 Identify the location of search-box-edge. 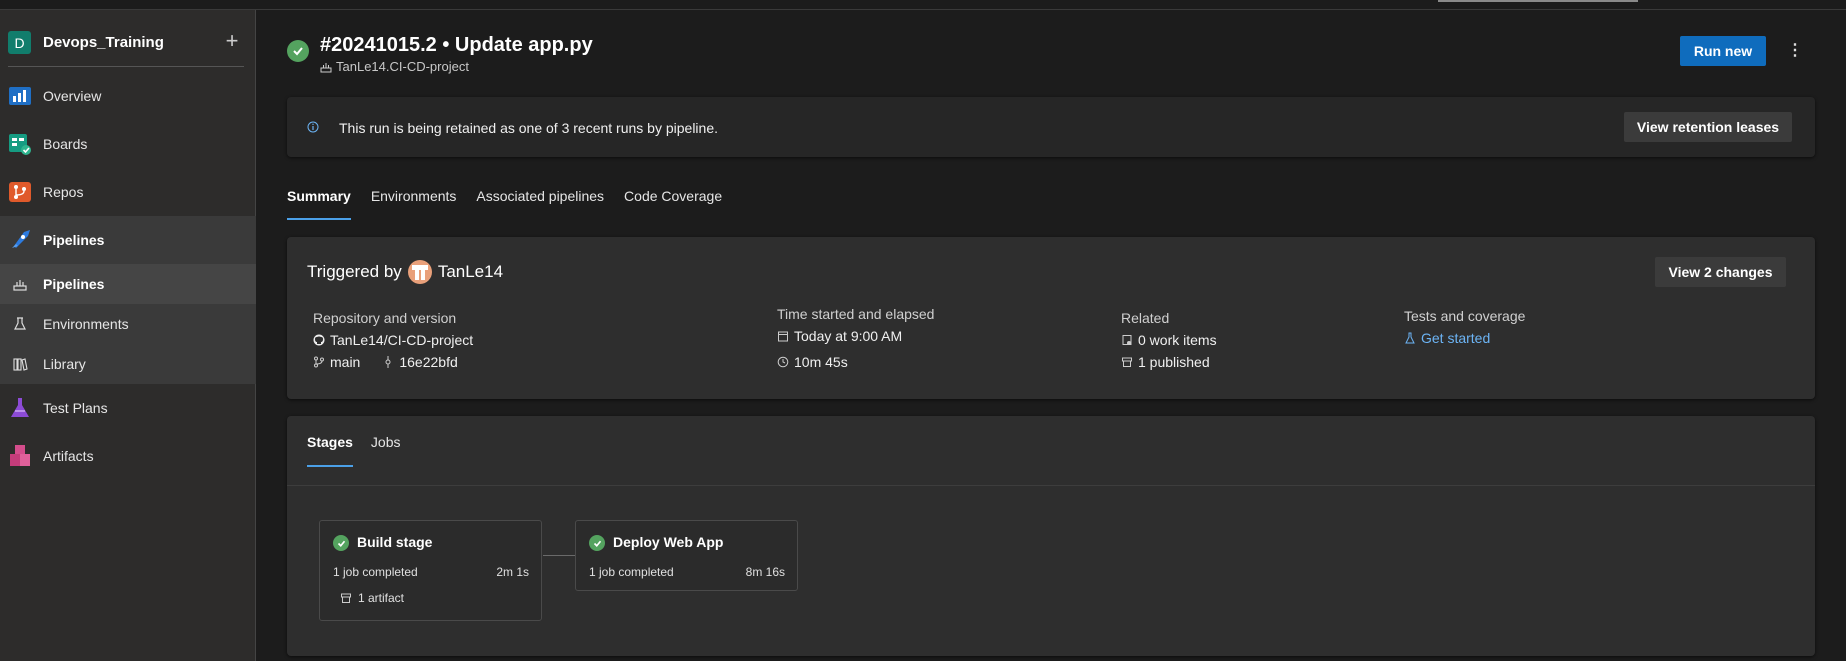
(1538, 1).